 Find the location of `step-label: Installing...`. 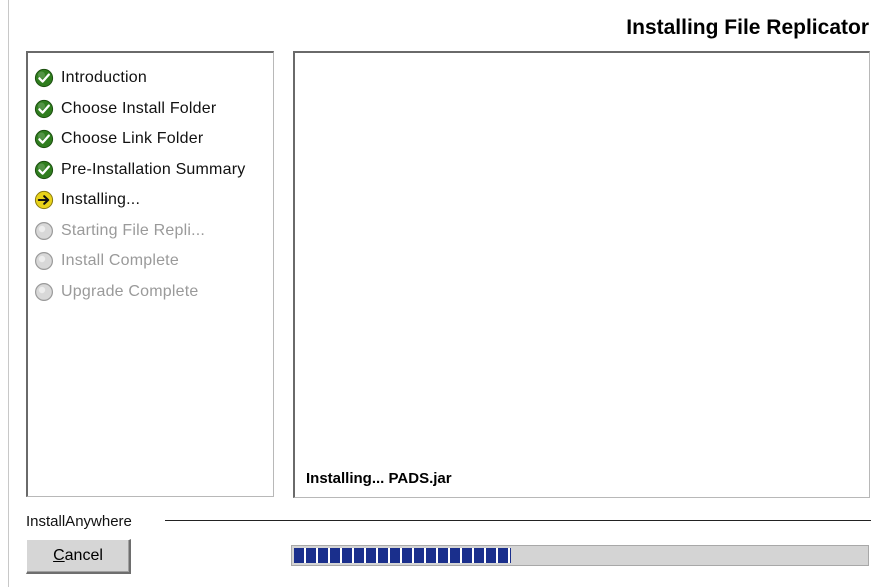

step-label: Installing... is located at coordinates (101, 199).